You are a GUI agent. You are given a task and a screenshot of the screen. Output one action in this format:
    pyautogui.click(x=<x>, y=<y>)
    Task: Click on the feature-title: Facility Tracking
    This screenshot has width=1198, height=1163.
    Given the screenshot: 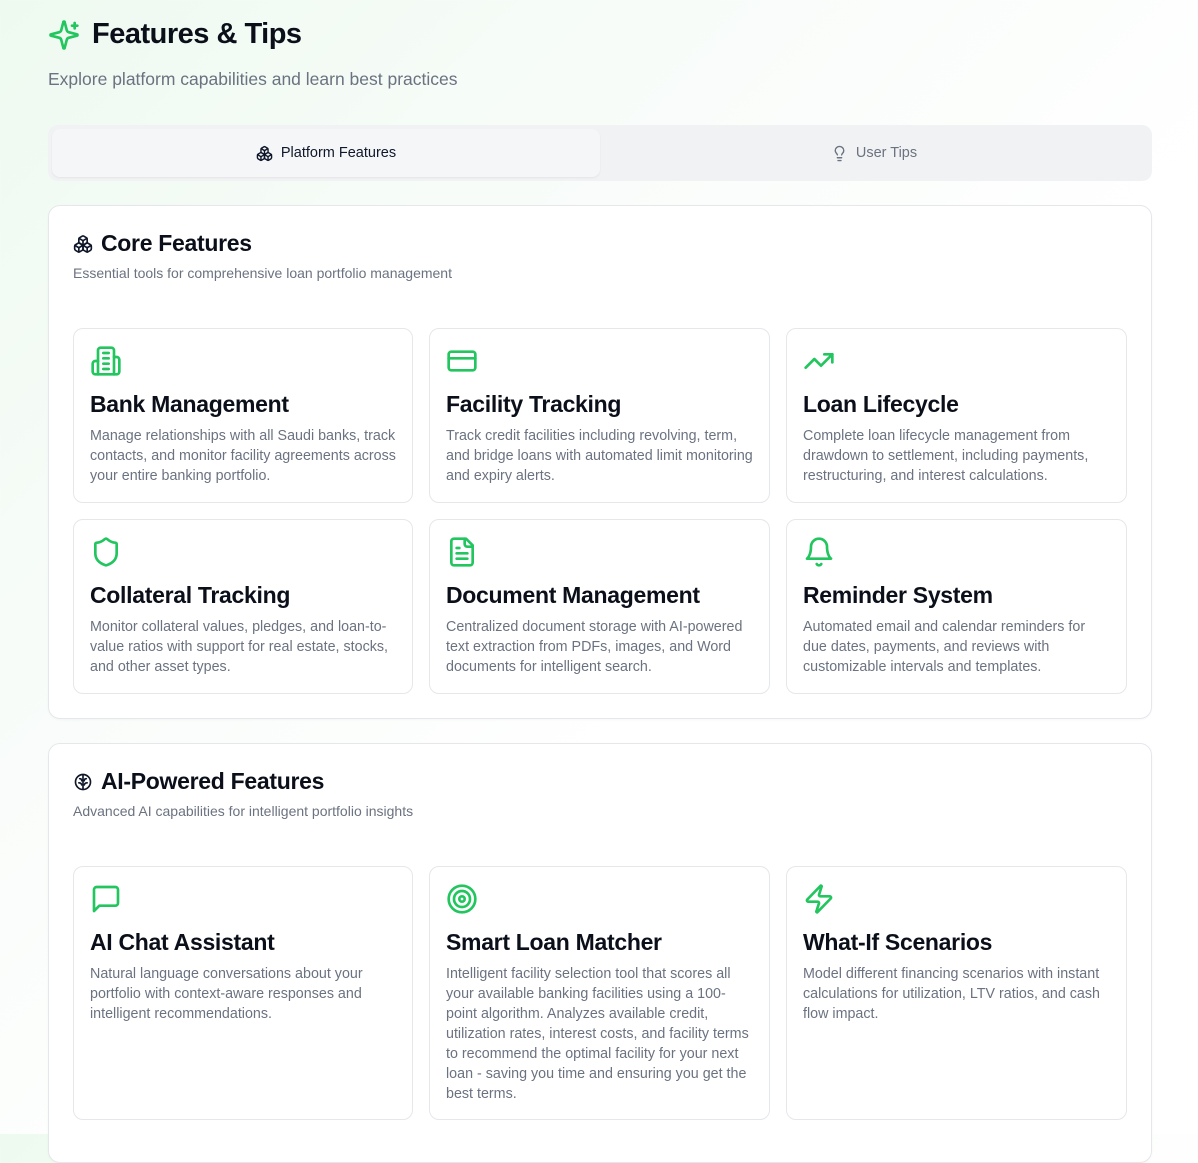 What is the action you would take?
    pyautogui.click(x=534, y=404)
    